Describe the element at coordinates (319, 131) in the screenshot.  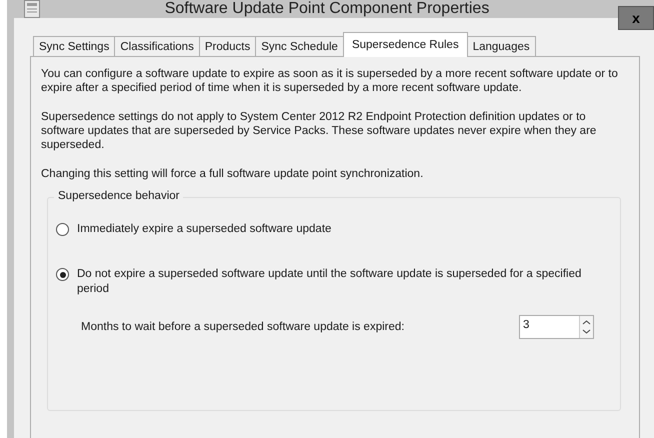
I see `description-text: Supersedence settings do not apply to System Center 2012 R2 Endpoint Protection definition updates or to software updates that are superseded by Service Packs. These software updates never expire when they are superseded.` at that location.